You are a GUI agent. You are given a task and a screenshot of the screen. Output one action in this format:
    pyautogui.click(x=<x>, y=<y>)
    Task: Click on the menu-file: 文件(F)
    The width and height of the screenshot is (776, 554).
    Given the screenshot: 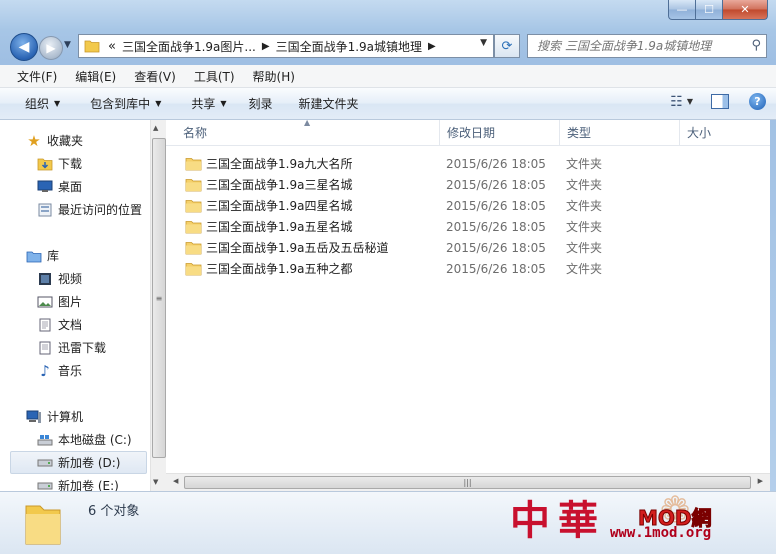 What is the action you would take?
    pyautogui.click(x=37, y=76)
    